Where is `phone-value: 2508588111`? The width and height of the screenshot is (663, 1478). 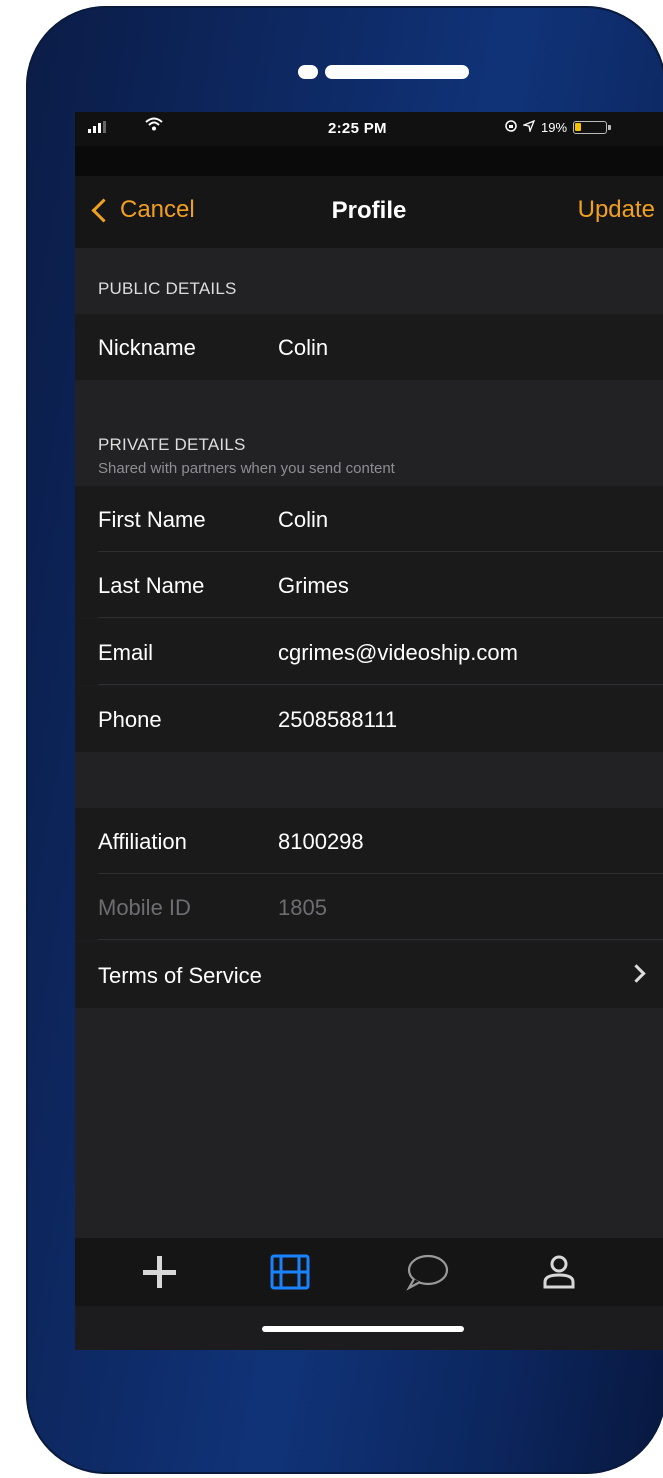 phone-value: 2508588111 is located at coordinates (337, 720).